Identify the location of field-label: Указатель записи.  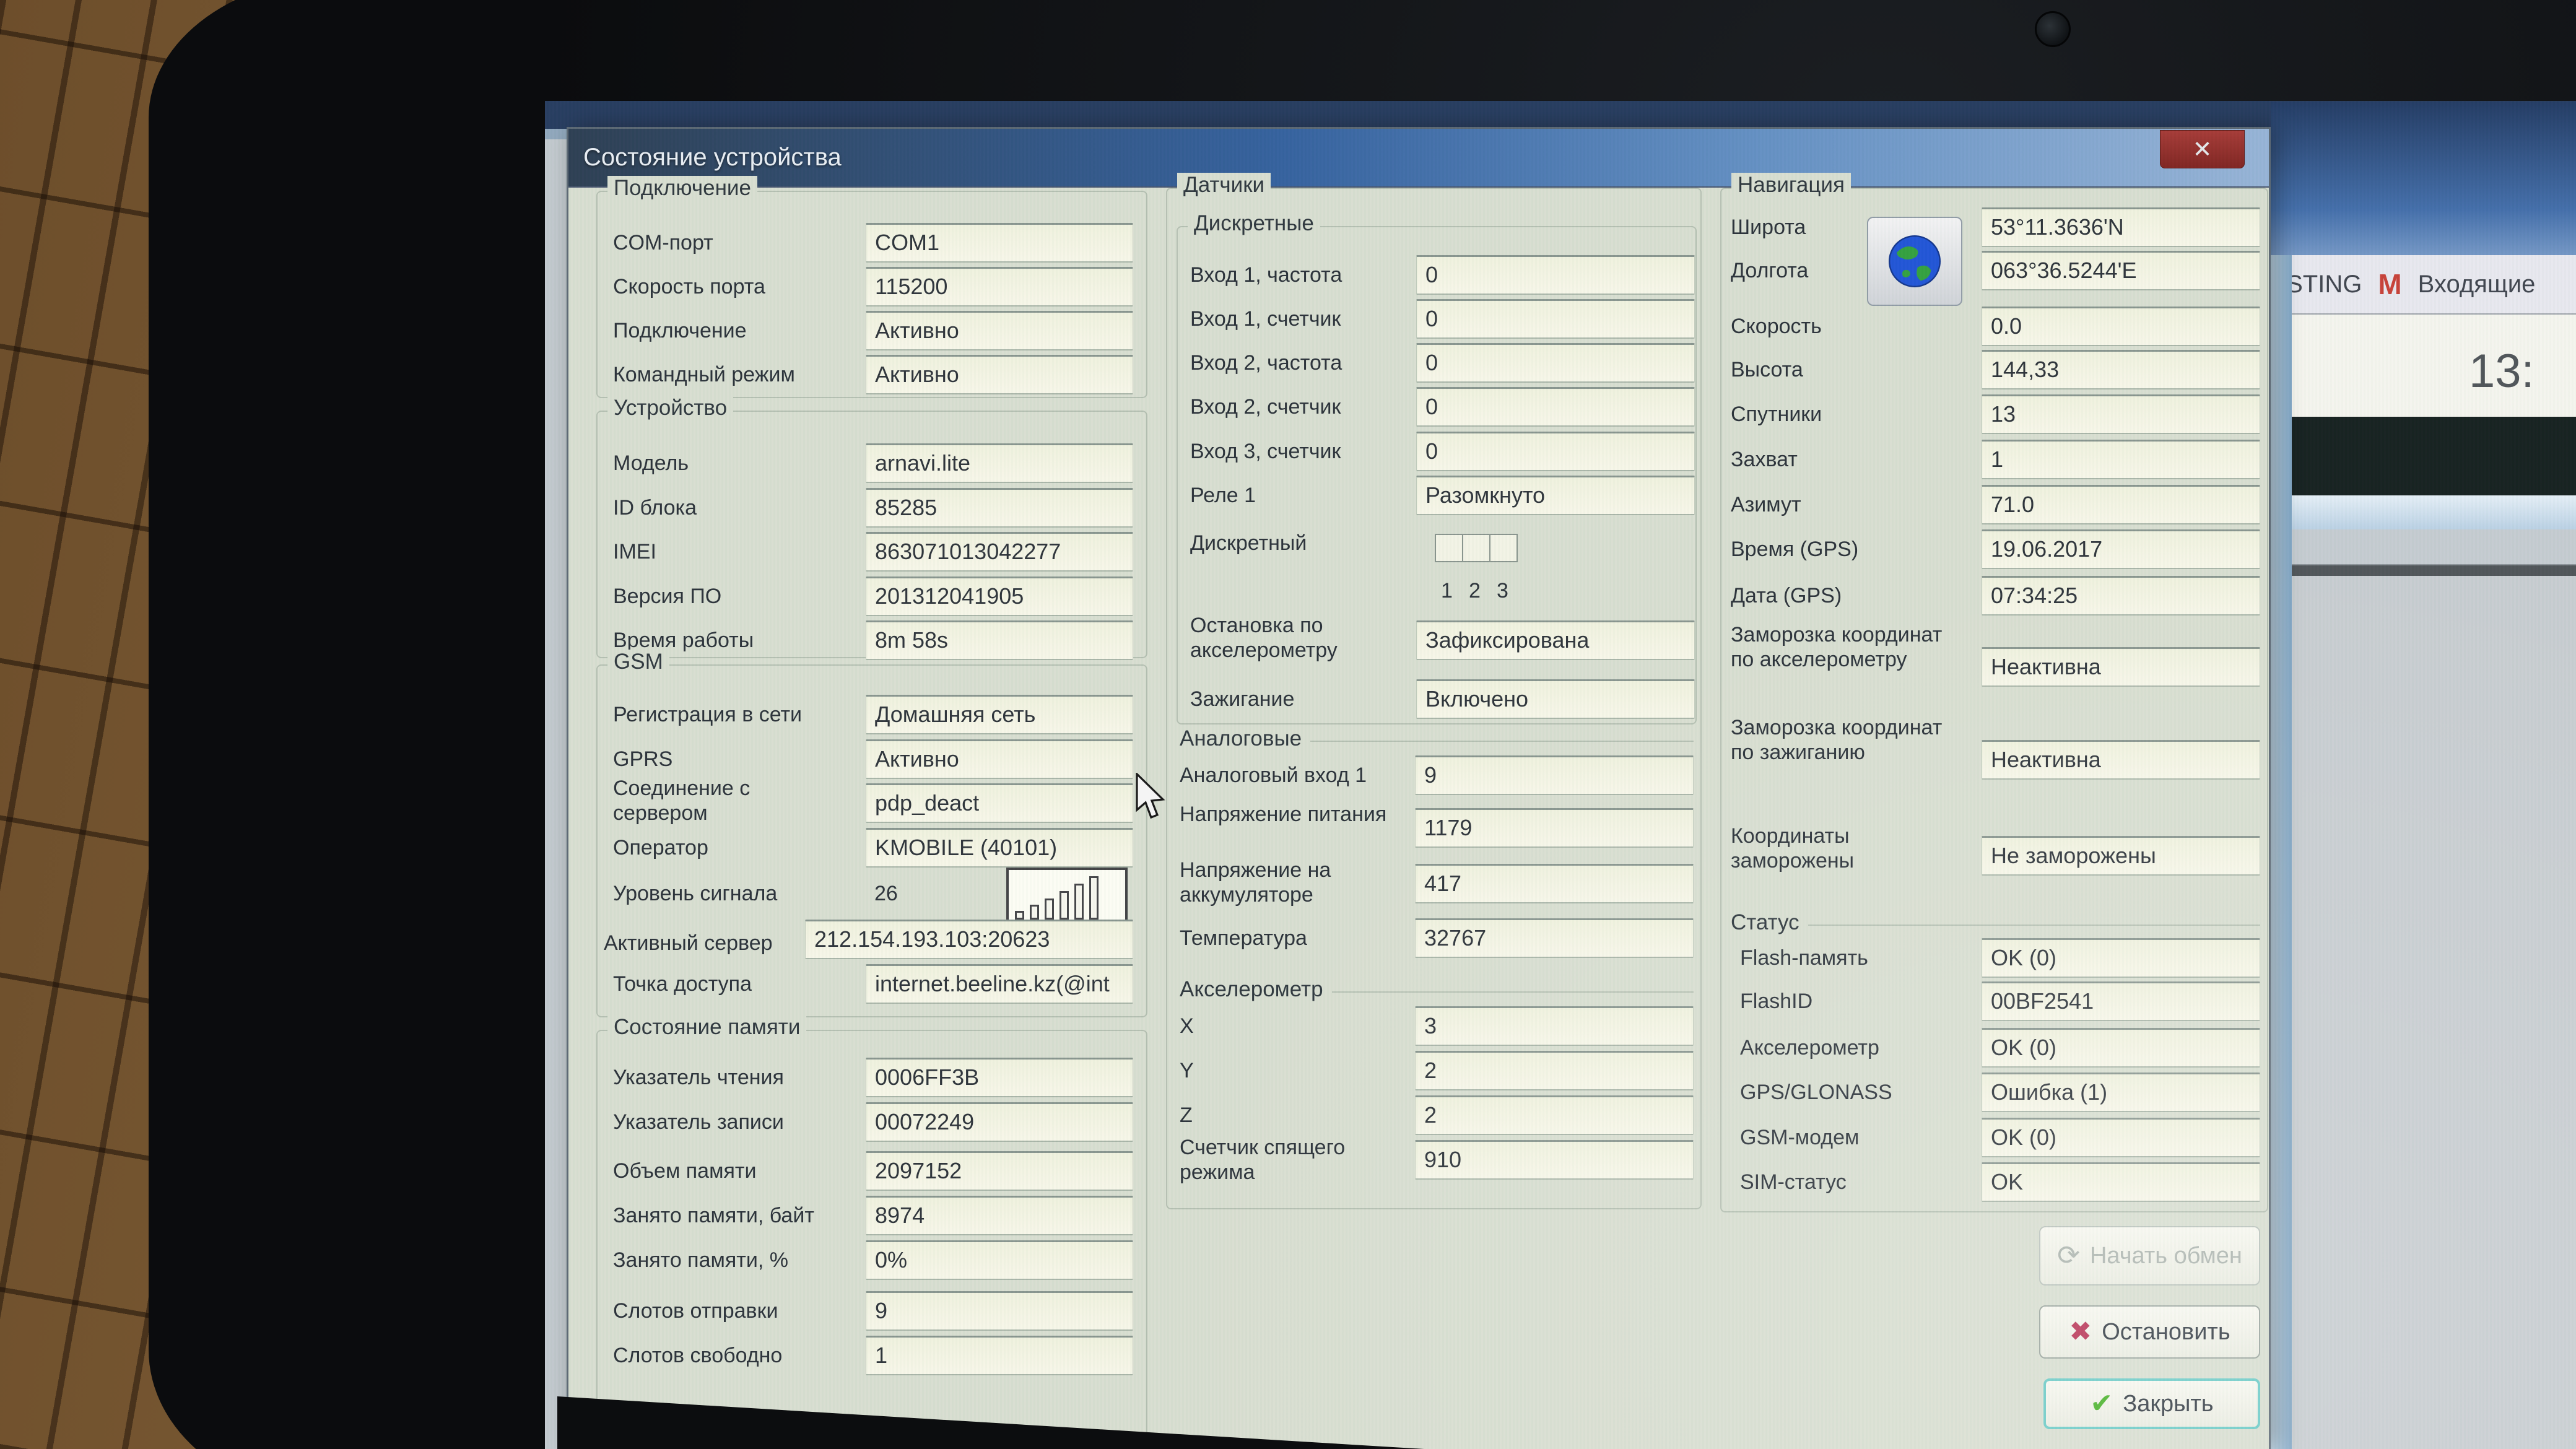
(698, 1122).